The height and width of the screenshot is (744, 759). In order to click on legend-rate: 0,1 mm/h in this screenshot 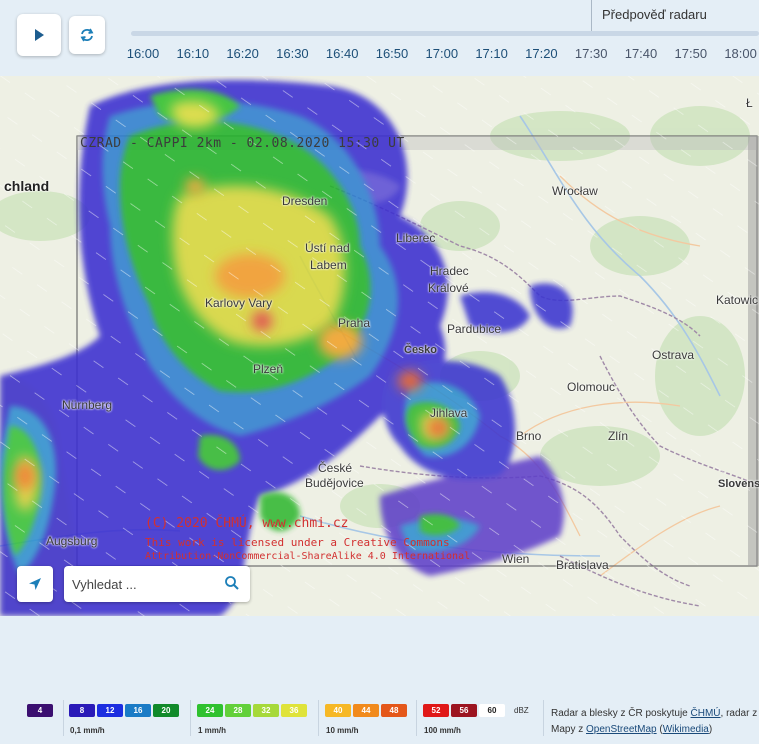, I will do `click(87, 730)`.